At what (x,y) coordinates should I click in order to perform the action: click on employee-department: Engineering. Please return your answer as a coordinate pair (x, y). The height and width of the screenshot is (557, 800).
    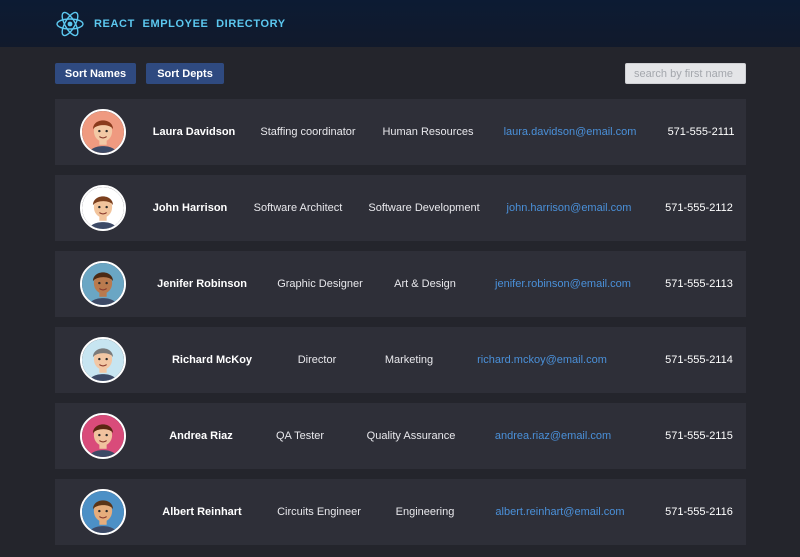
    Looking at the image, I should click on (425, 512).